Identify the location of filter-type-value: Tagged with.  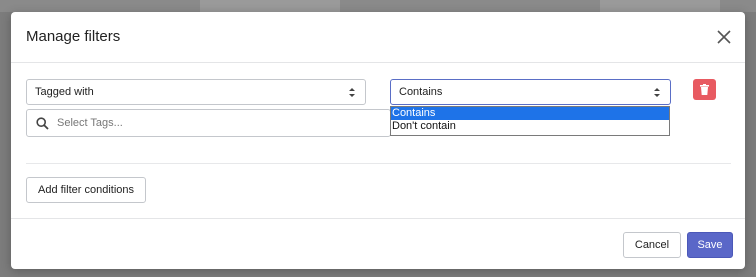
(64, 92).